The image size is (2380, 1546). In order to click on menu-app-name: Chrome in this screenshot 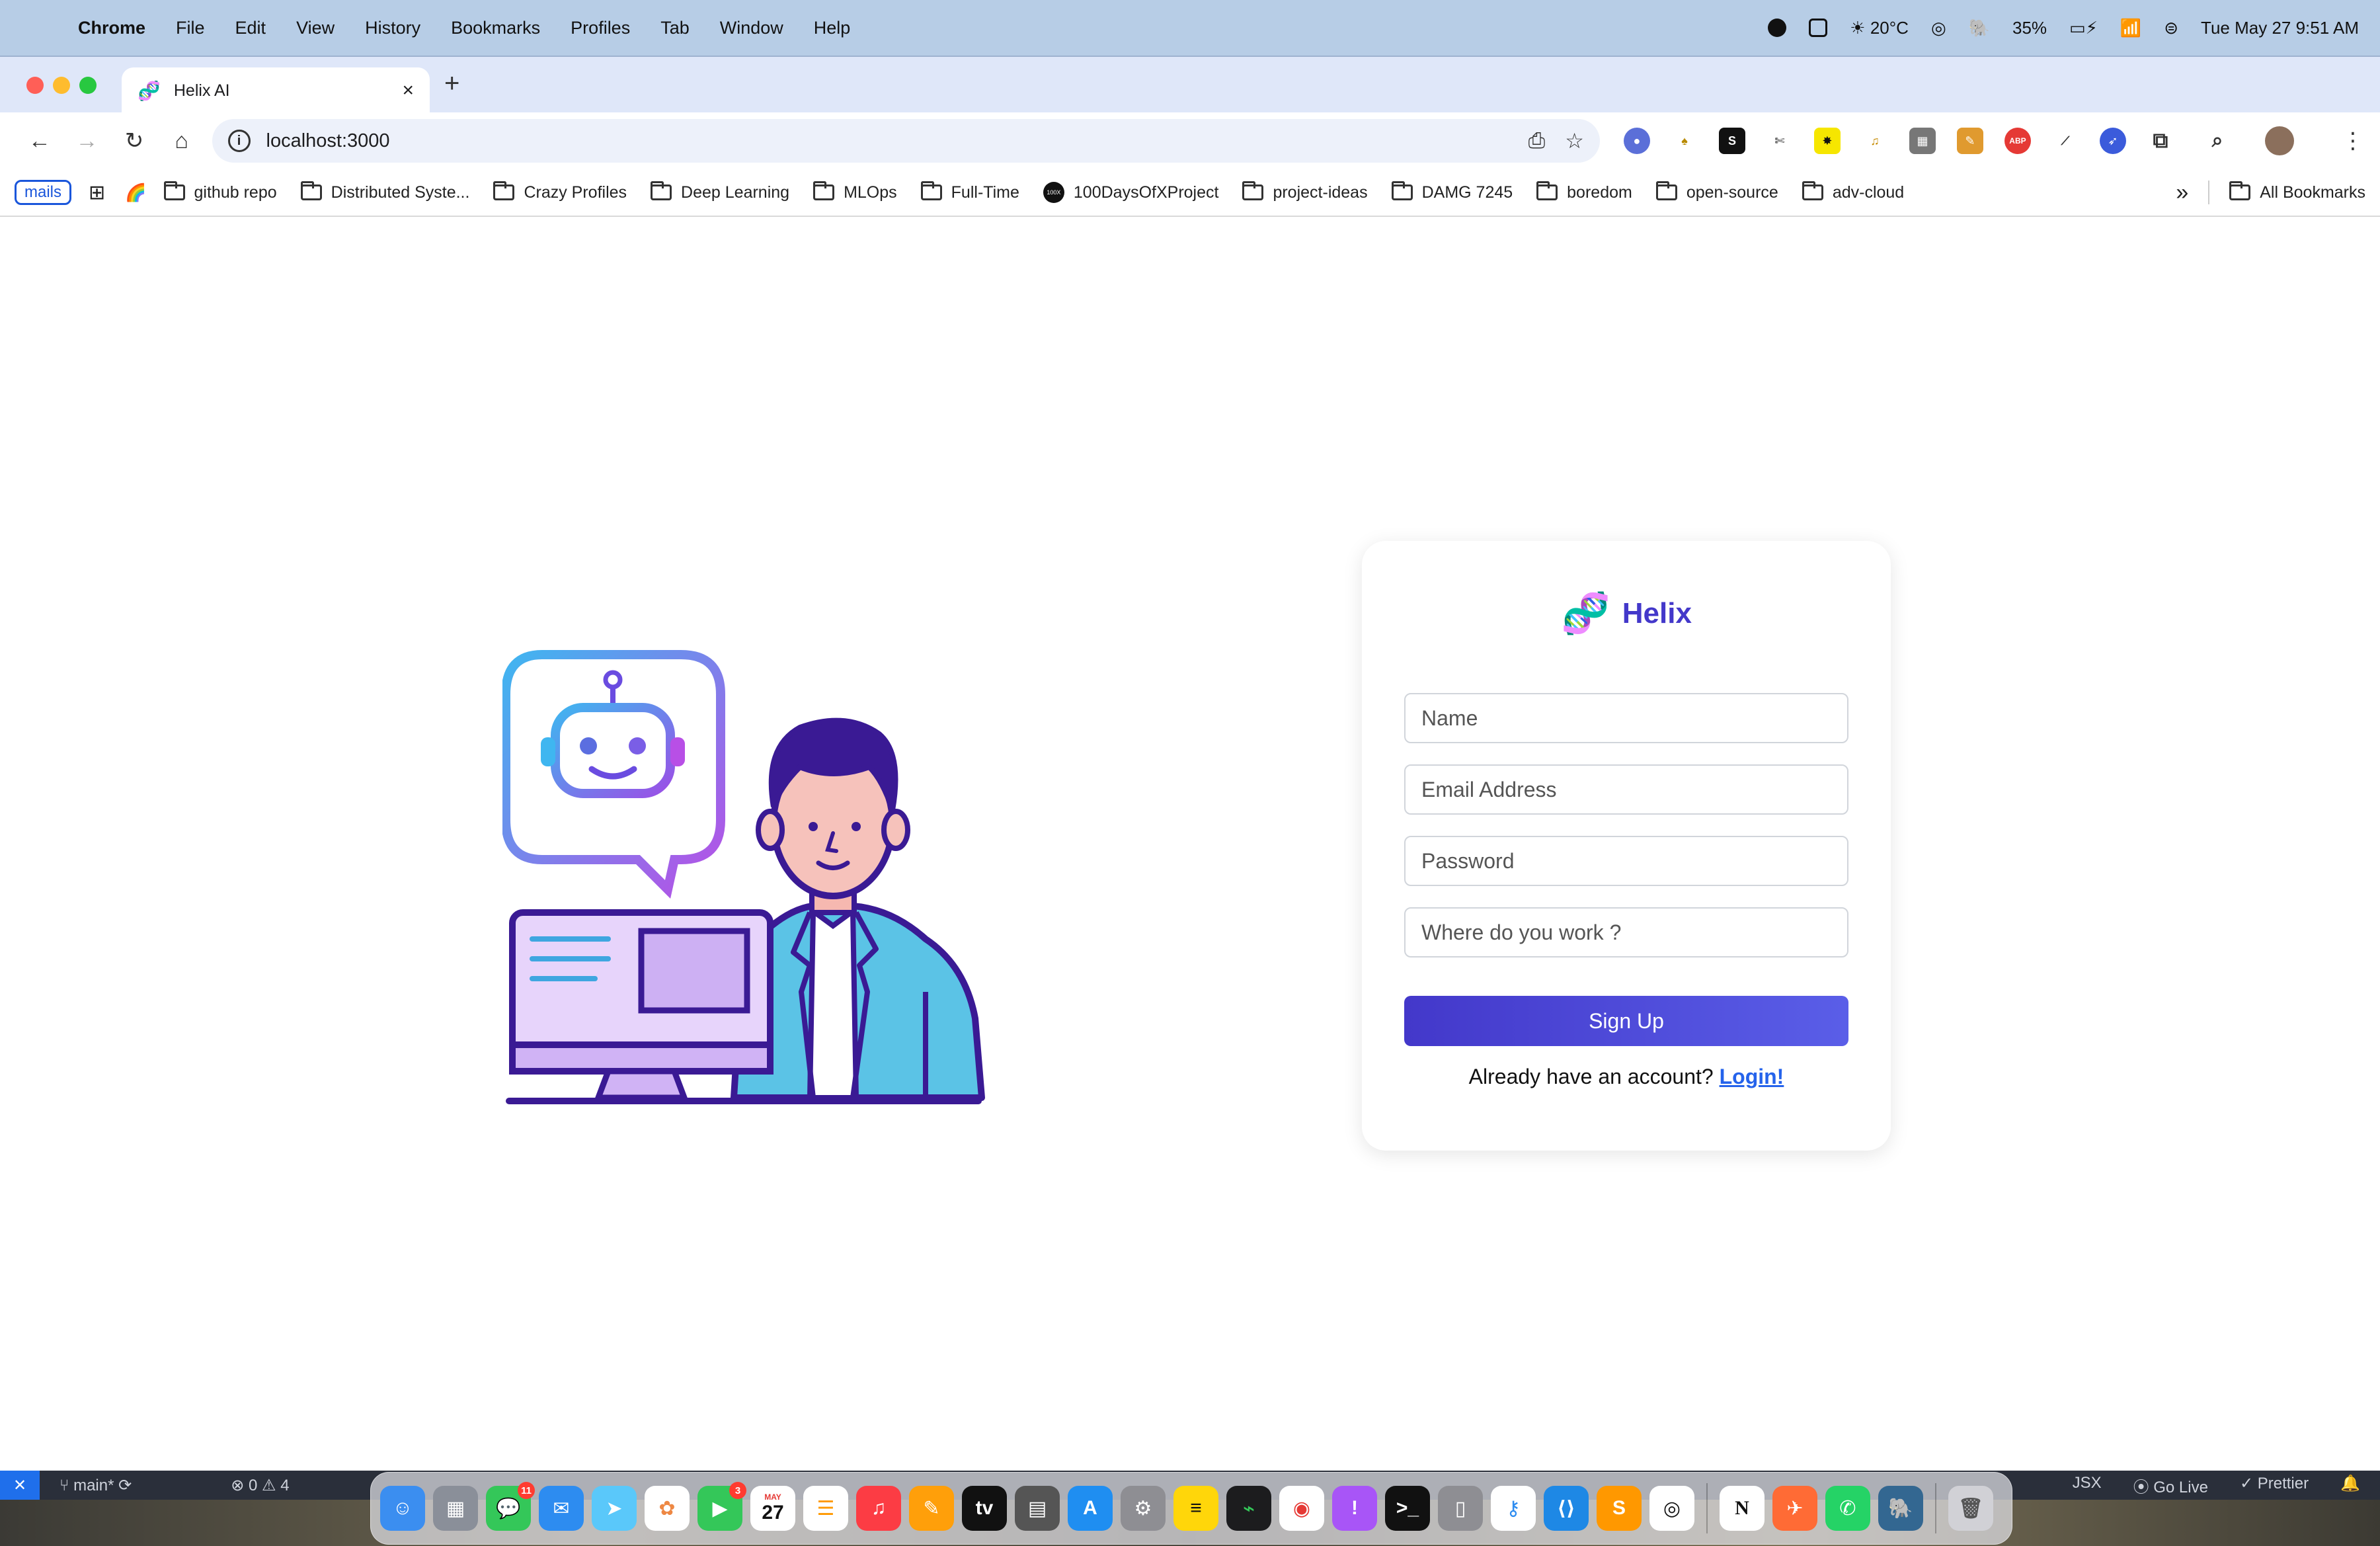, I will do `click(111, 28)`.